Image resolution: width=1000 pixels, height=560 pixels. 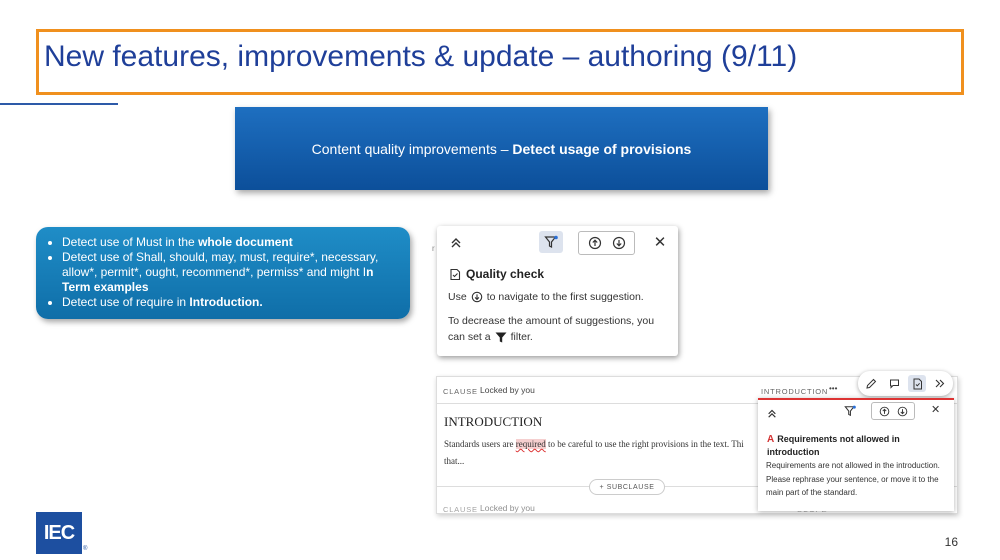 What do you see at coordinates (905, 383) in the screenshot?
I see `side-tools` at bounding box center [905, 383].